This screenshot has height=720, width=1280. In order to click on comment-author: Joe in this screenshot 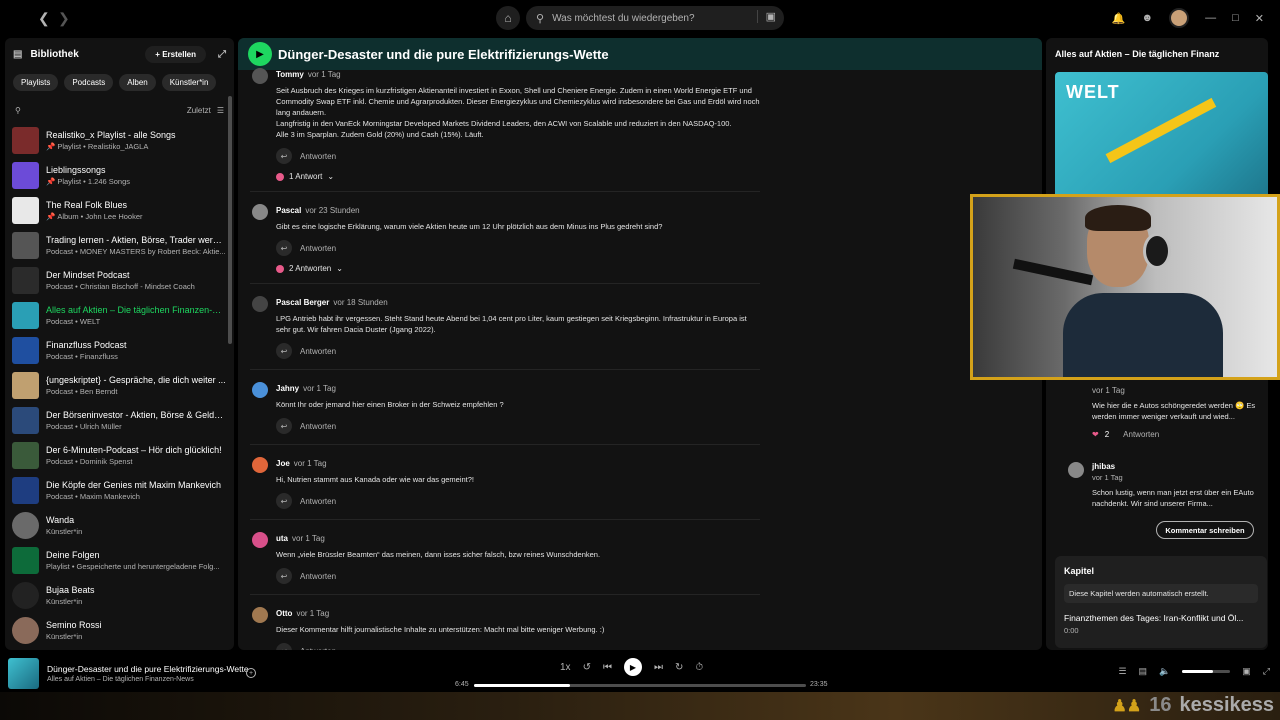, I will do `click(283, 463)`.